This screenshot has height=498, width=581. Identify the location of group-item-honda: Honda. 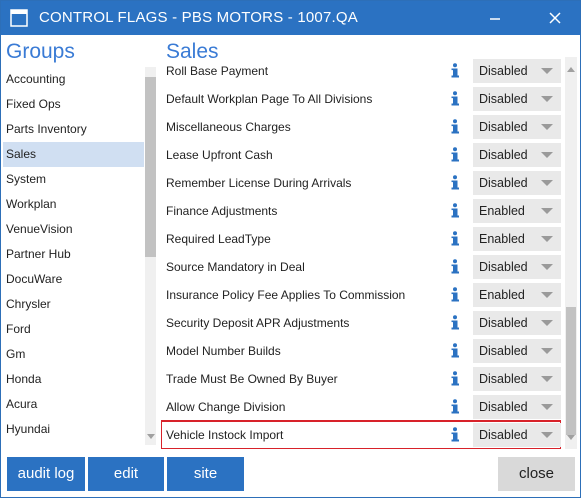
(73, 379).